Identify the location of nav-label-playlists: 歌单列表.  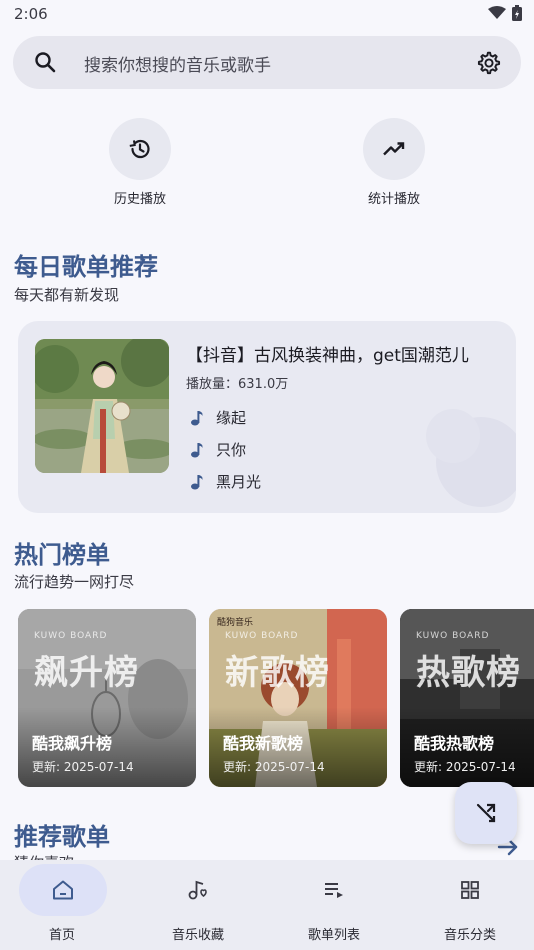
(333, 935).